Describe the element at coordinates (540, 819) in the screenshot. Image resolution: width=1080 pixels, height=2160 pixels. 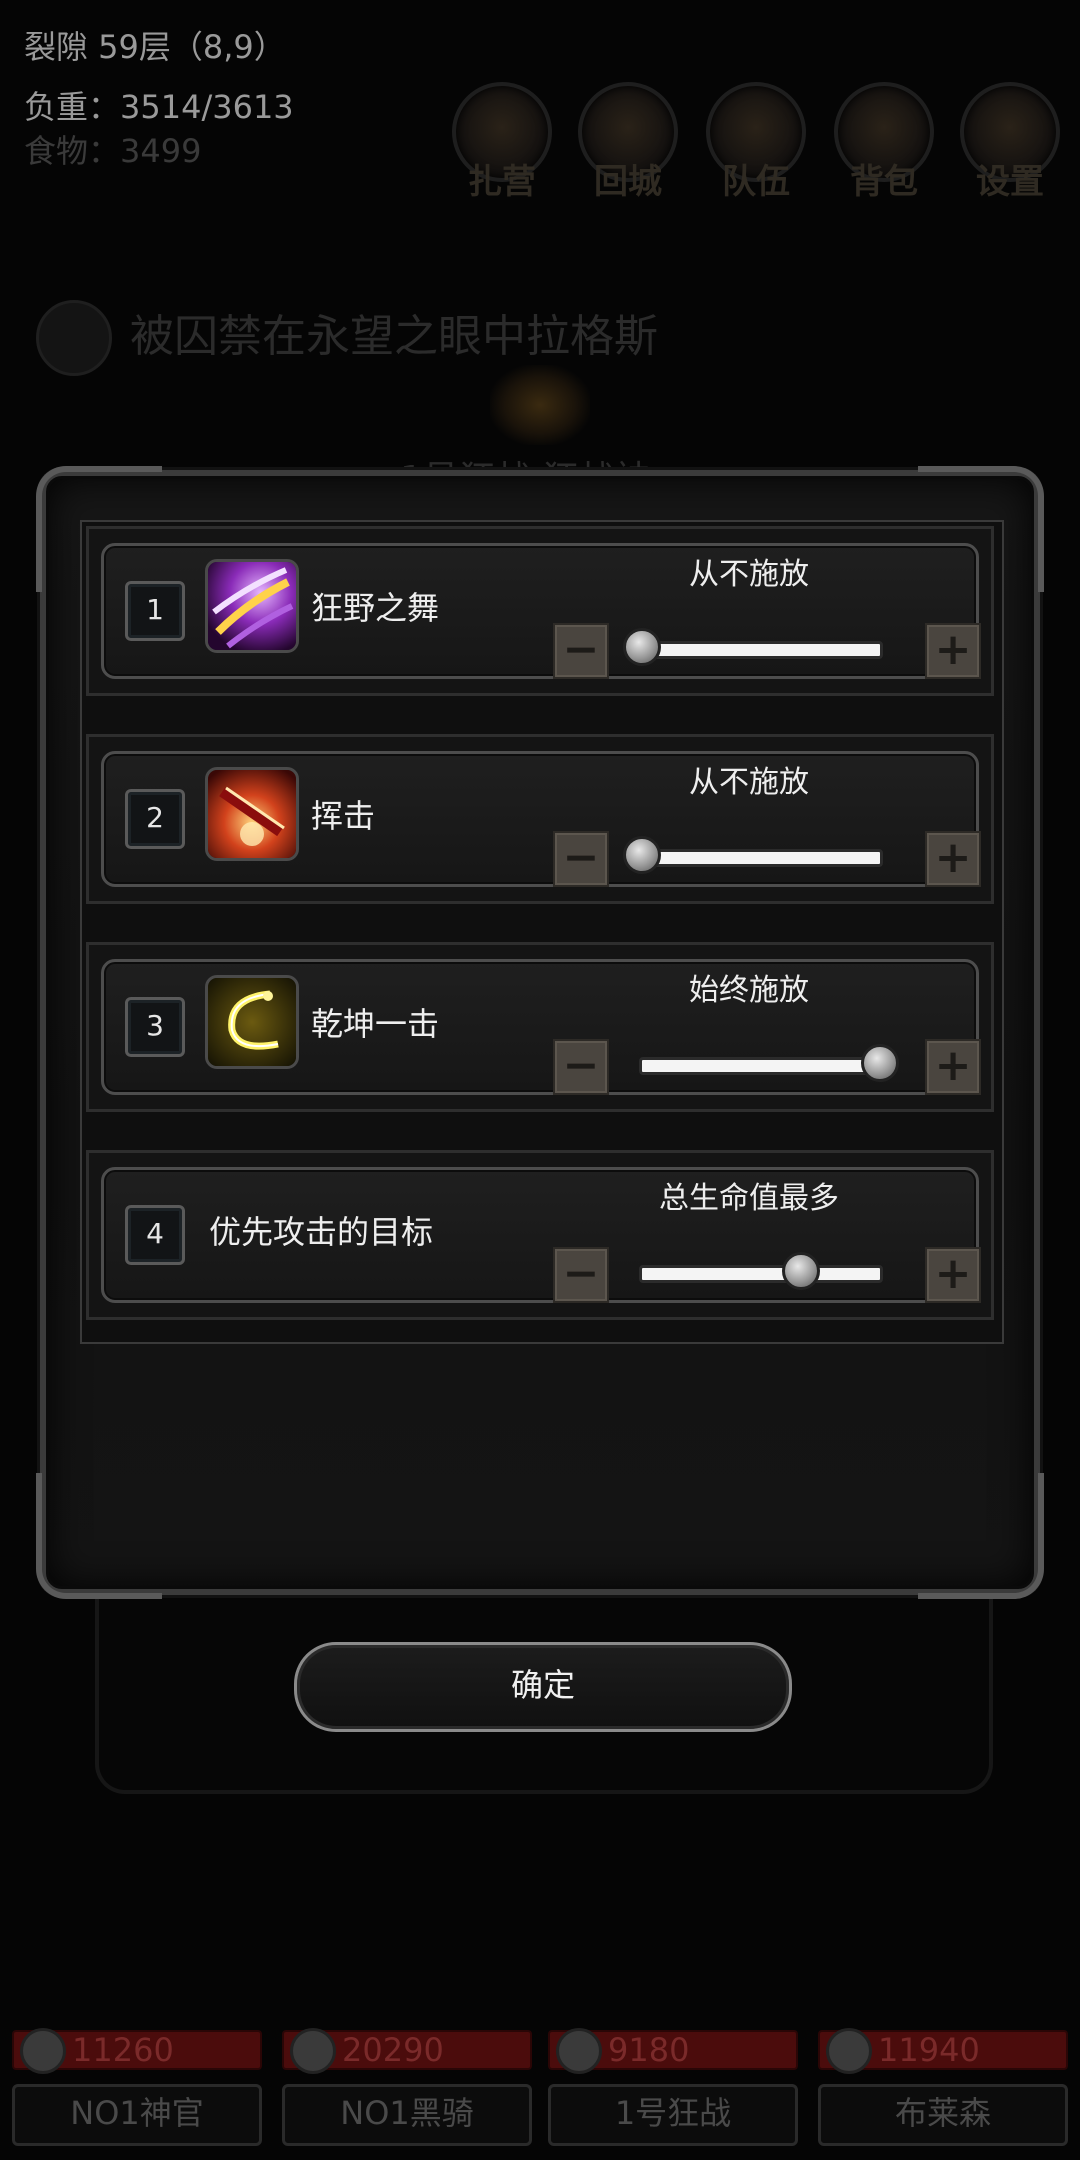
I see `skill-row-2: 2 挥击 从不施放 − +` at that location.